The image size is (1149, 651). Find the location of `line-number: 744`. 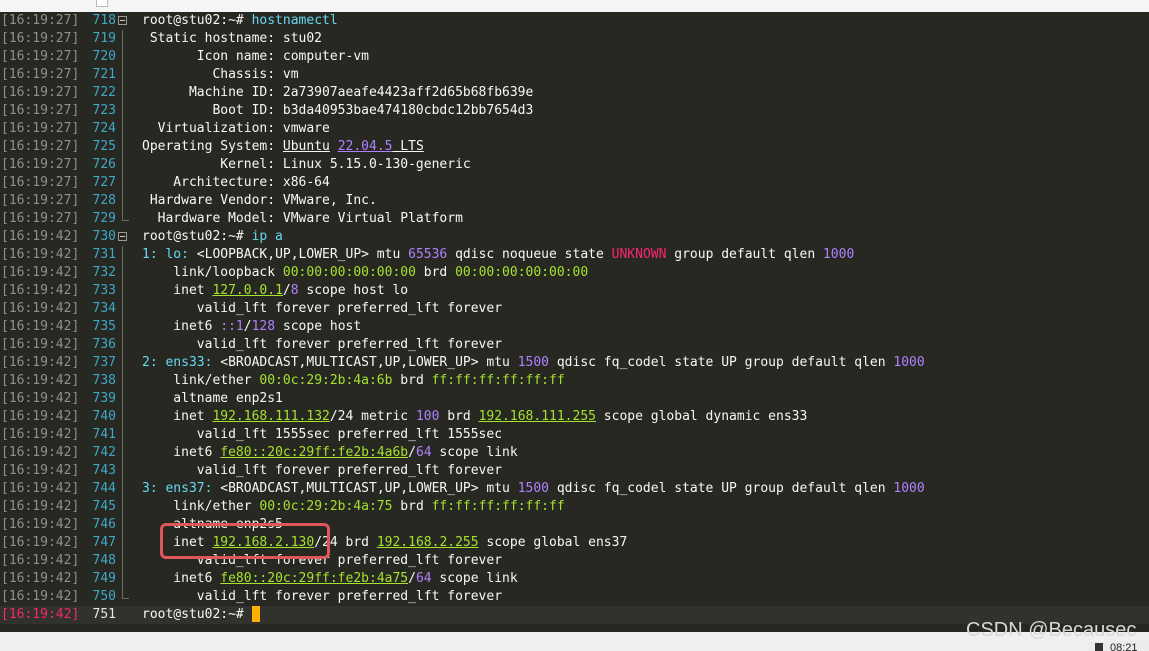

line-number: 744 is located at coordinates (104, 488).